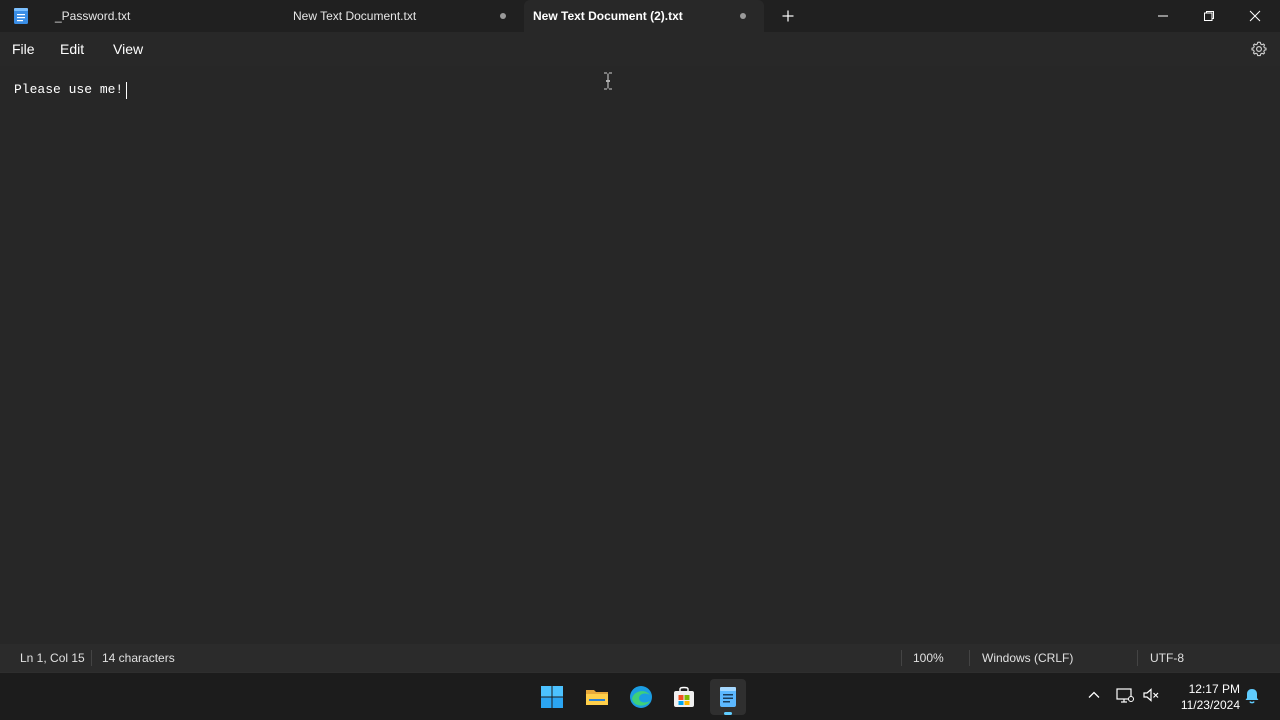  What do you see at coordinates (170, 16) in the screenshot?
I see `tab-password: _Password.txt` at bounding box center [170, 16].